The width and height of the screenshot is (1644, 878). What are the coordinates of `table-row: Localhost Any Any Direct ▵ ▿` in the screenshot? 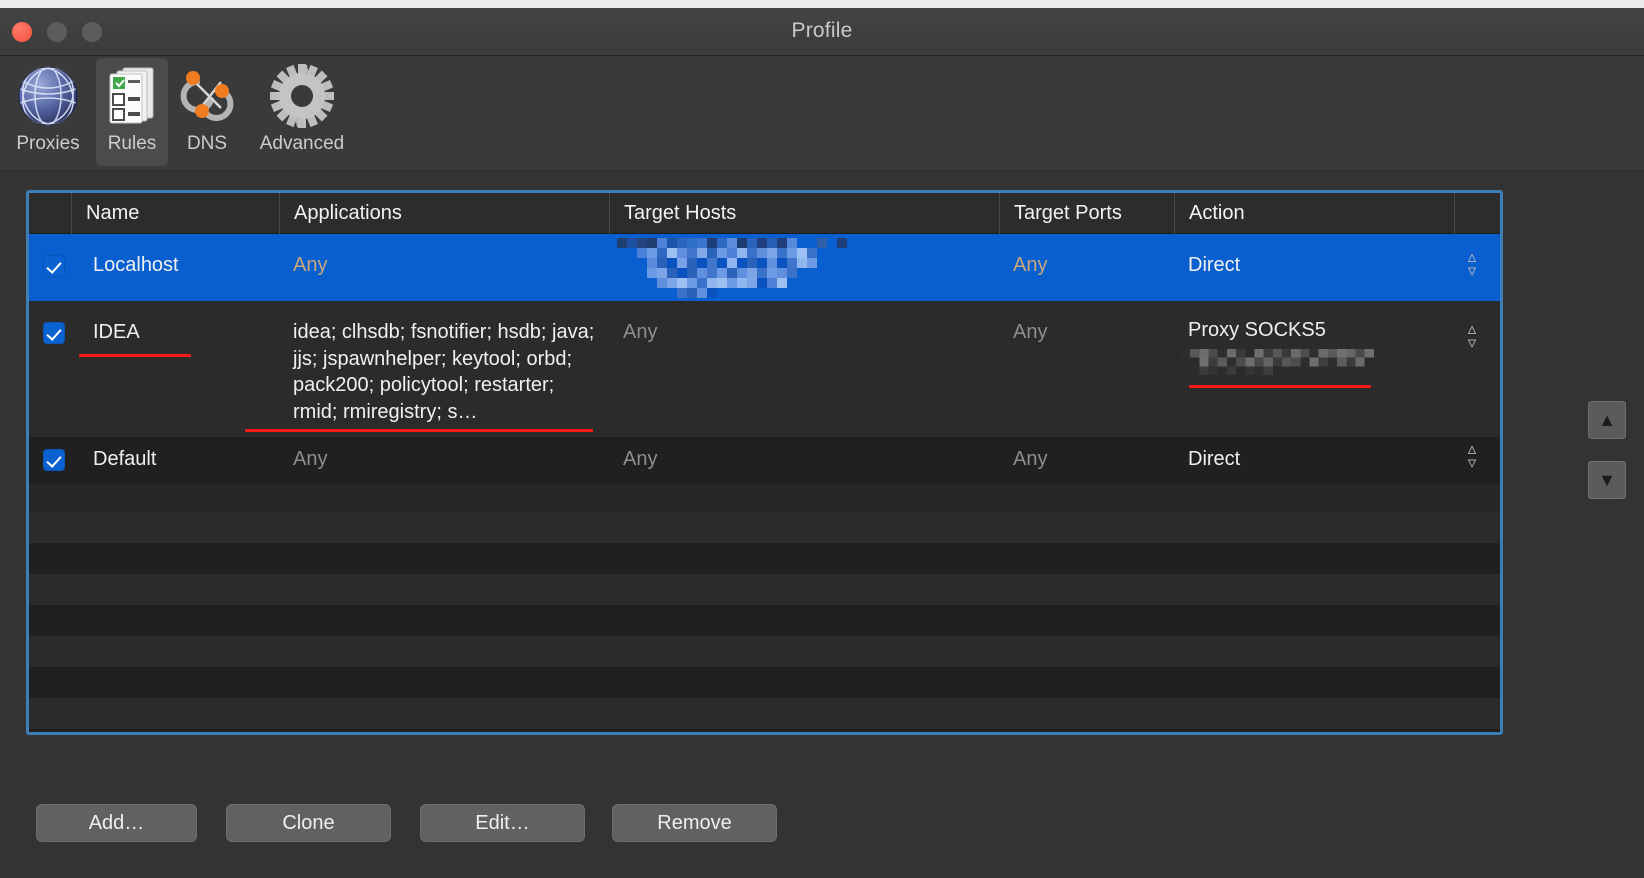 It's located at (764, 267).